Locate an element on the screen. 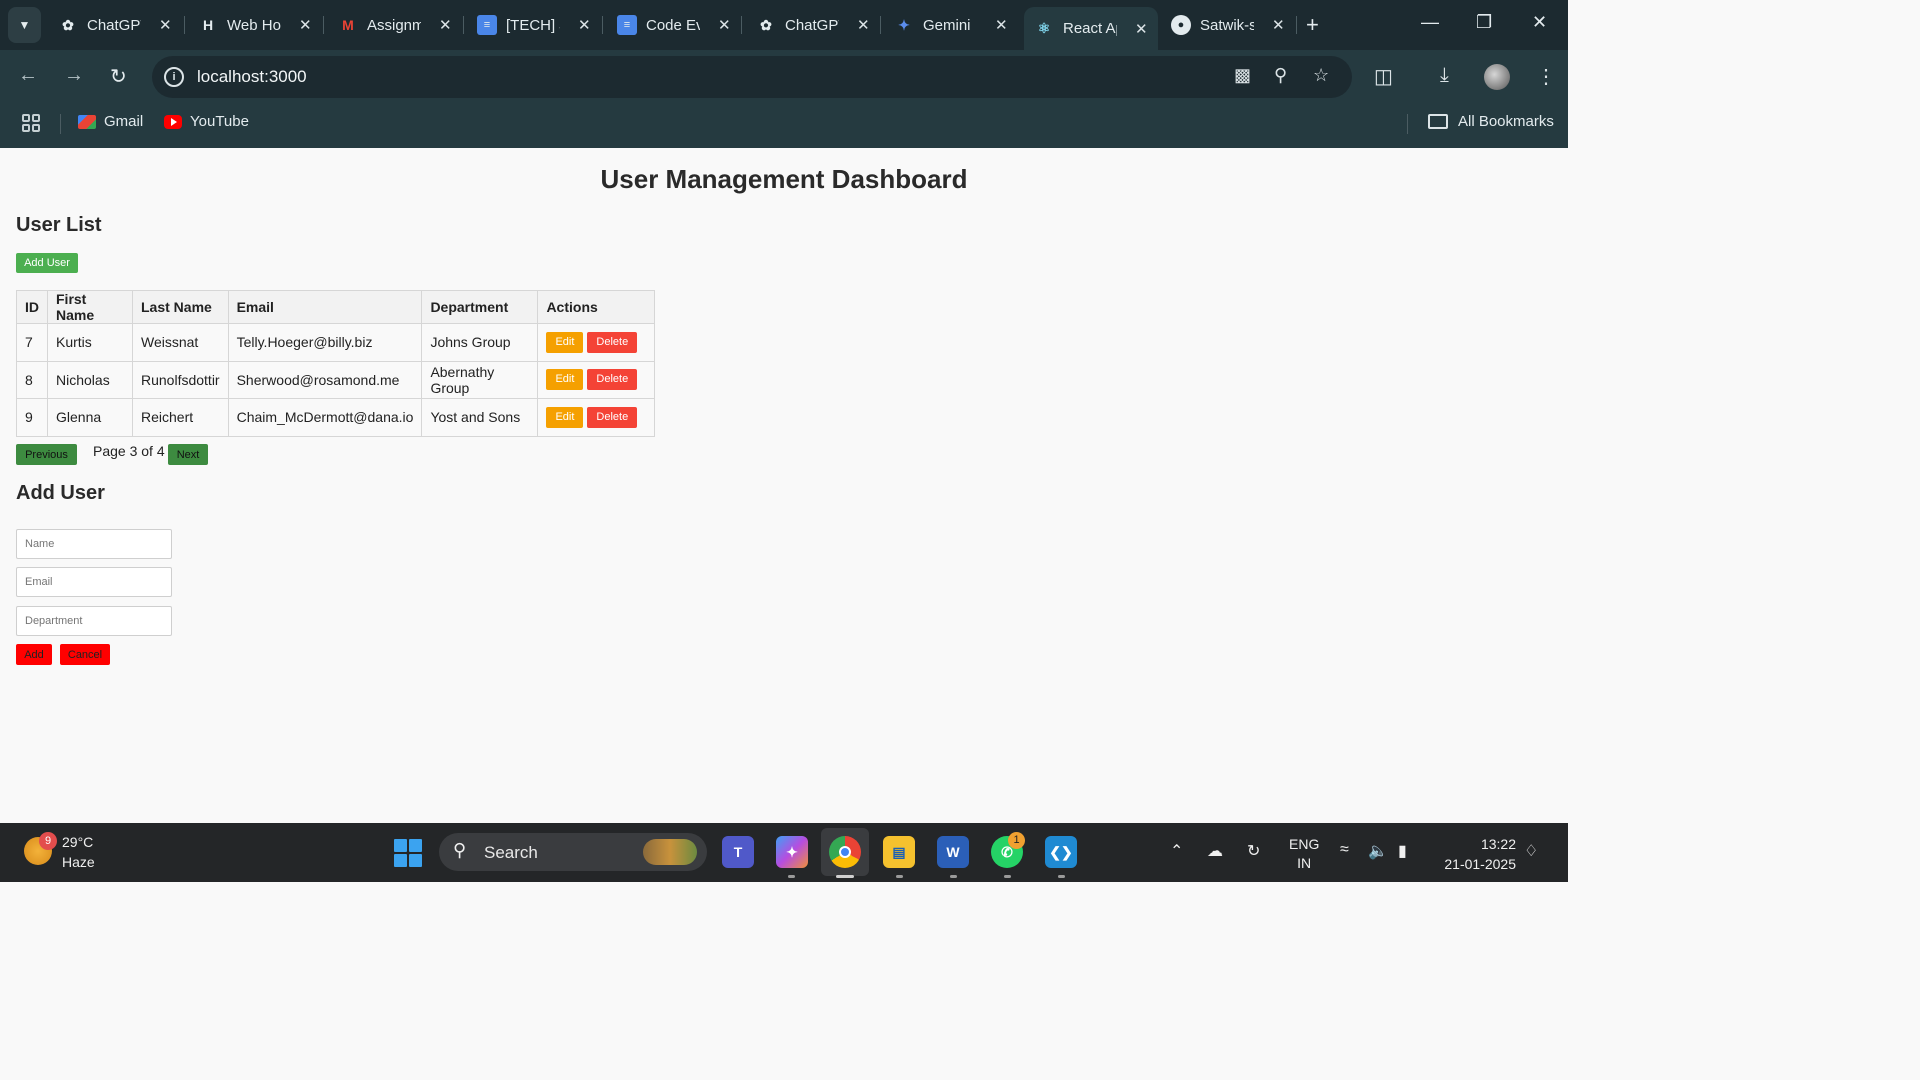 The height and width of the screenshot is (1080, 1920). weather-temp: 29°C is located at coordinates (77, 842).